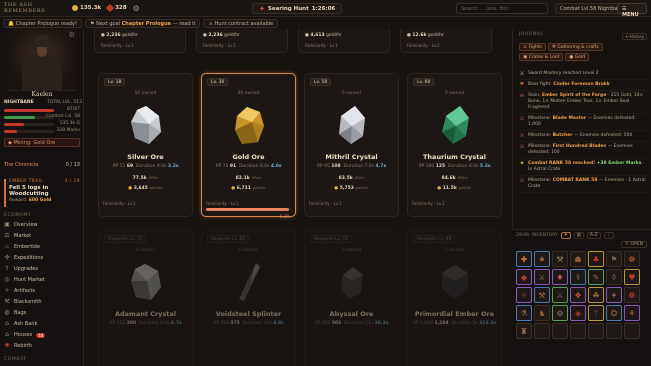 This screenshot has width=651, height=366. I want to click on inventory-slot: ⚑, so click(614, 259).